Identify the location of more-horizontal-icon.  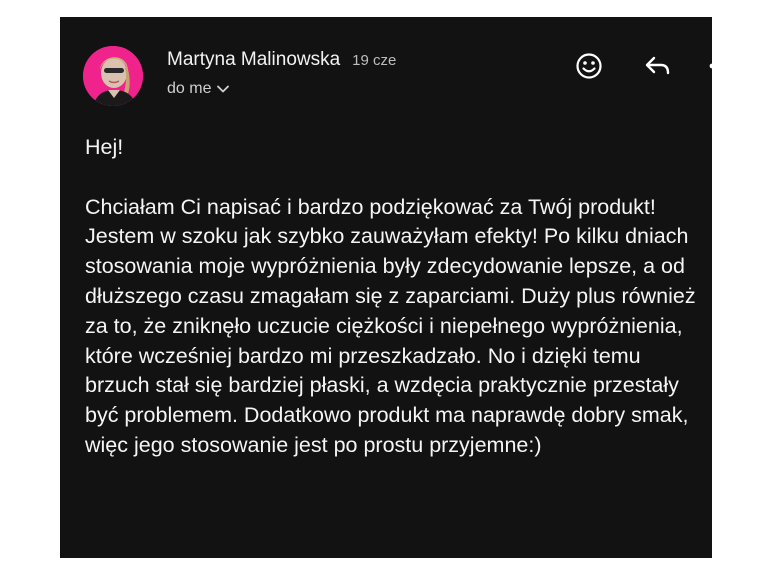
(710, 66).